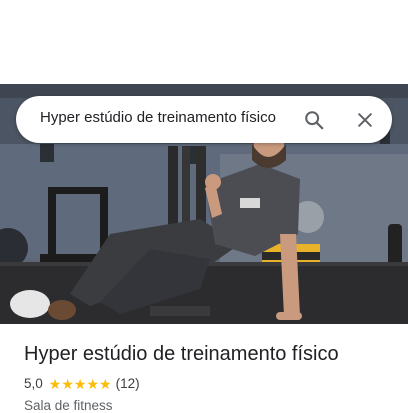 This screenshot has width=408, height=413. What do you see at coordinates (68, 405) in the screenshot?
I see `place-category: Sala de fitness` at bounding box center [68, 405].